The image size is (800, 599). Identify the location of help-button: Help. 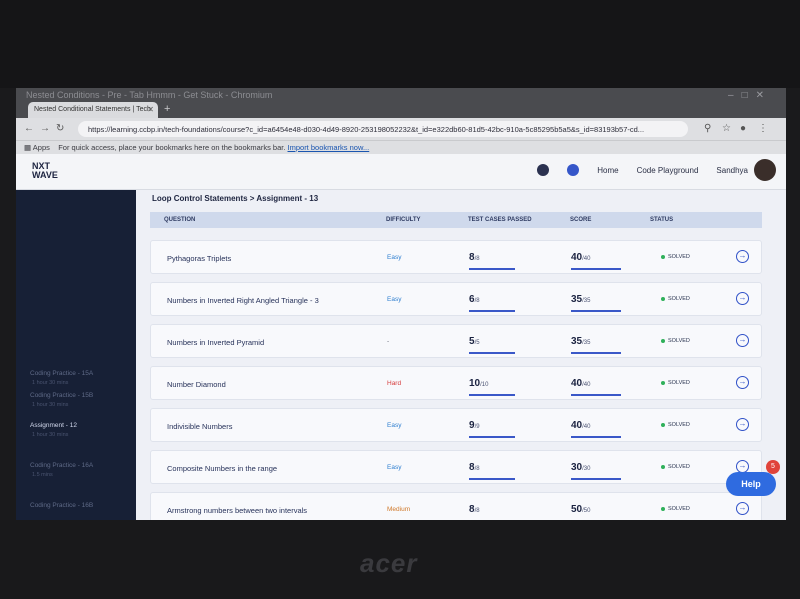
(751, 484).